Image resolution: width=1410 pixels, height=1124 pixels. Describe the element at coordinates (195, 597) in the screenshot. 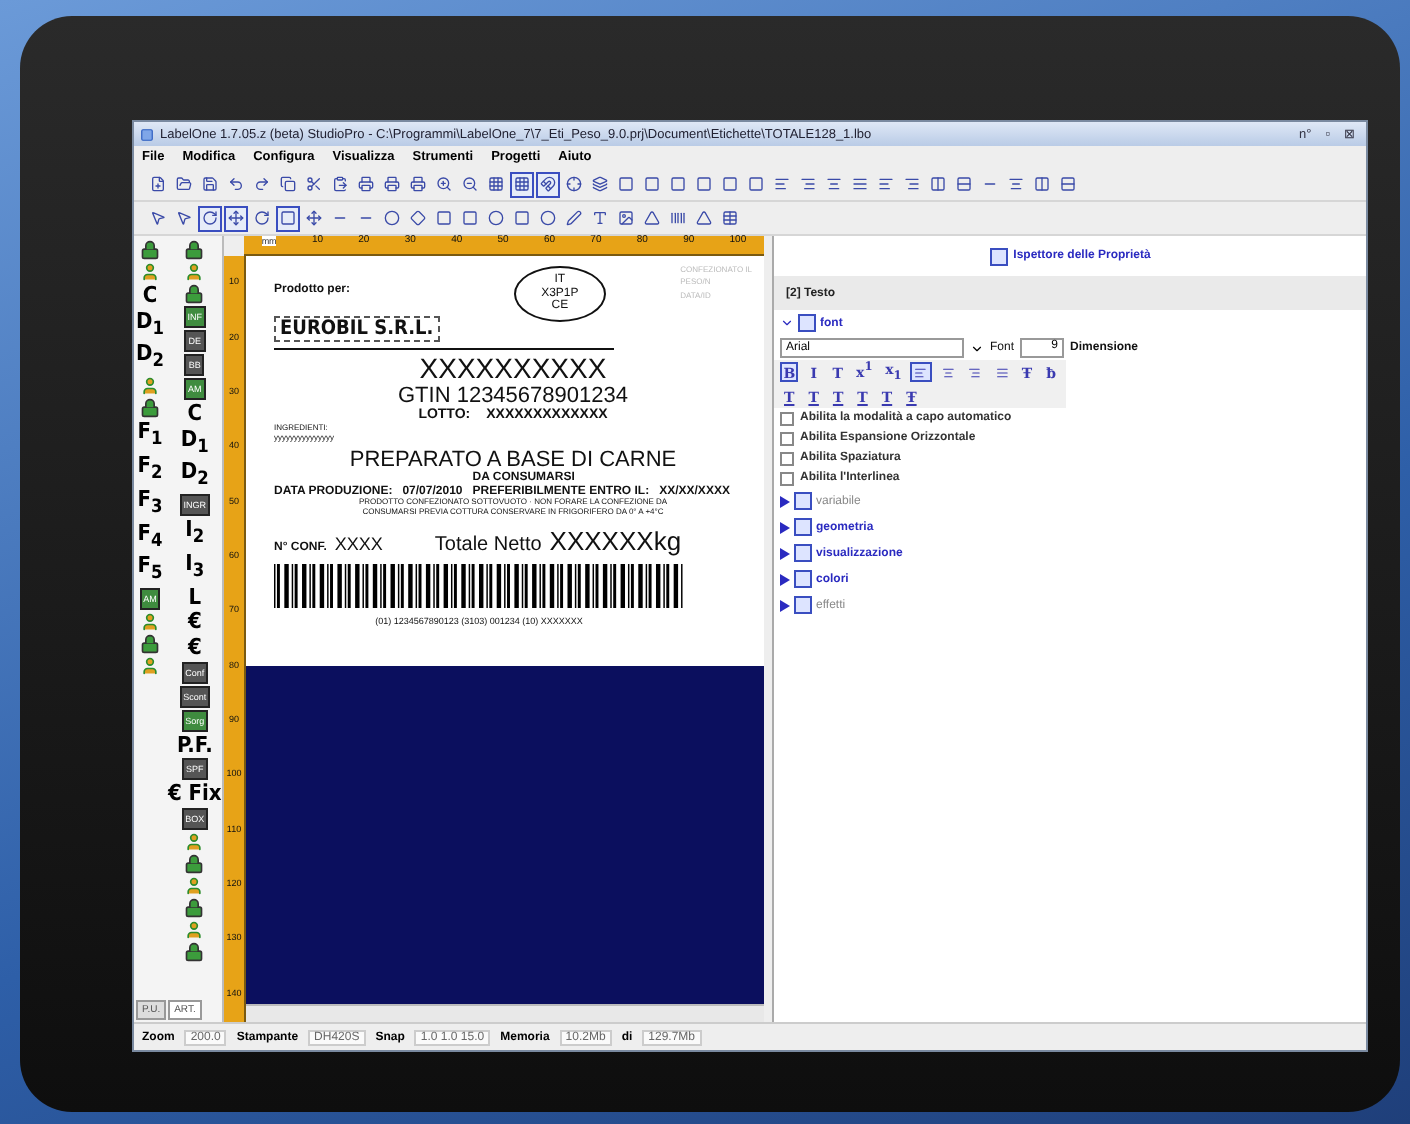

I see `palette-item: L` at that location.